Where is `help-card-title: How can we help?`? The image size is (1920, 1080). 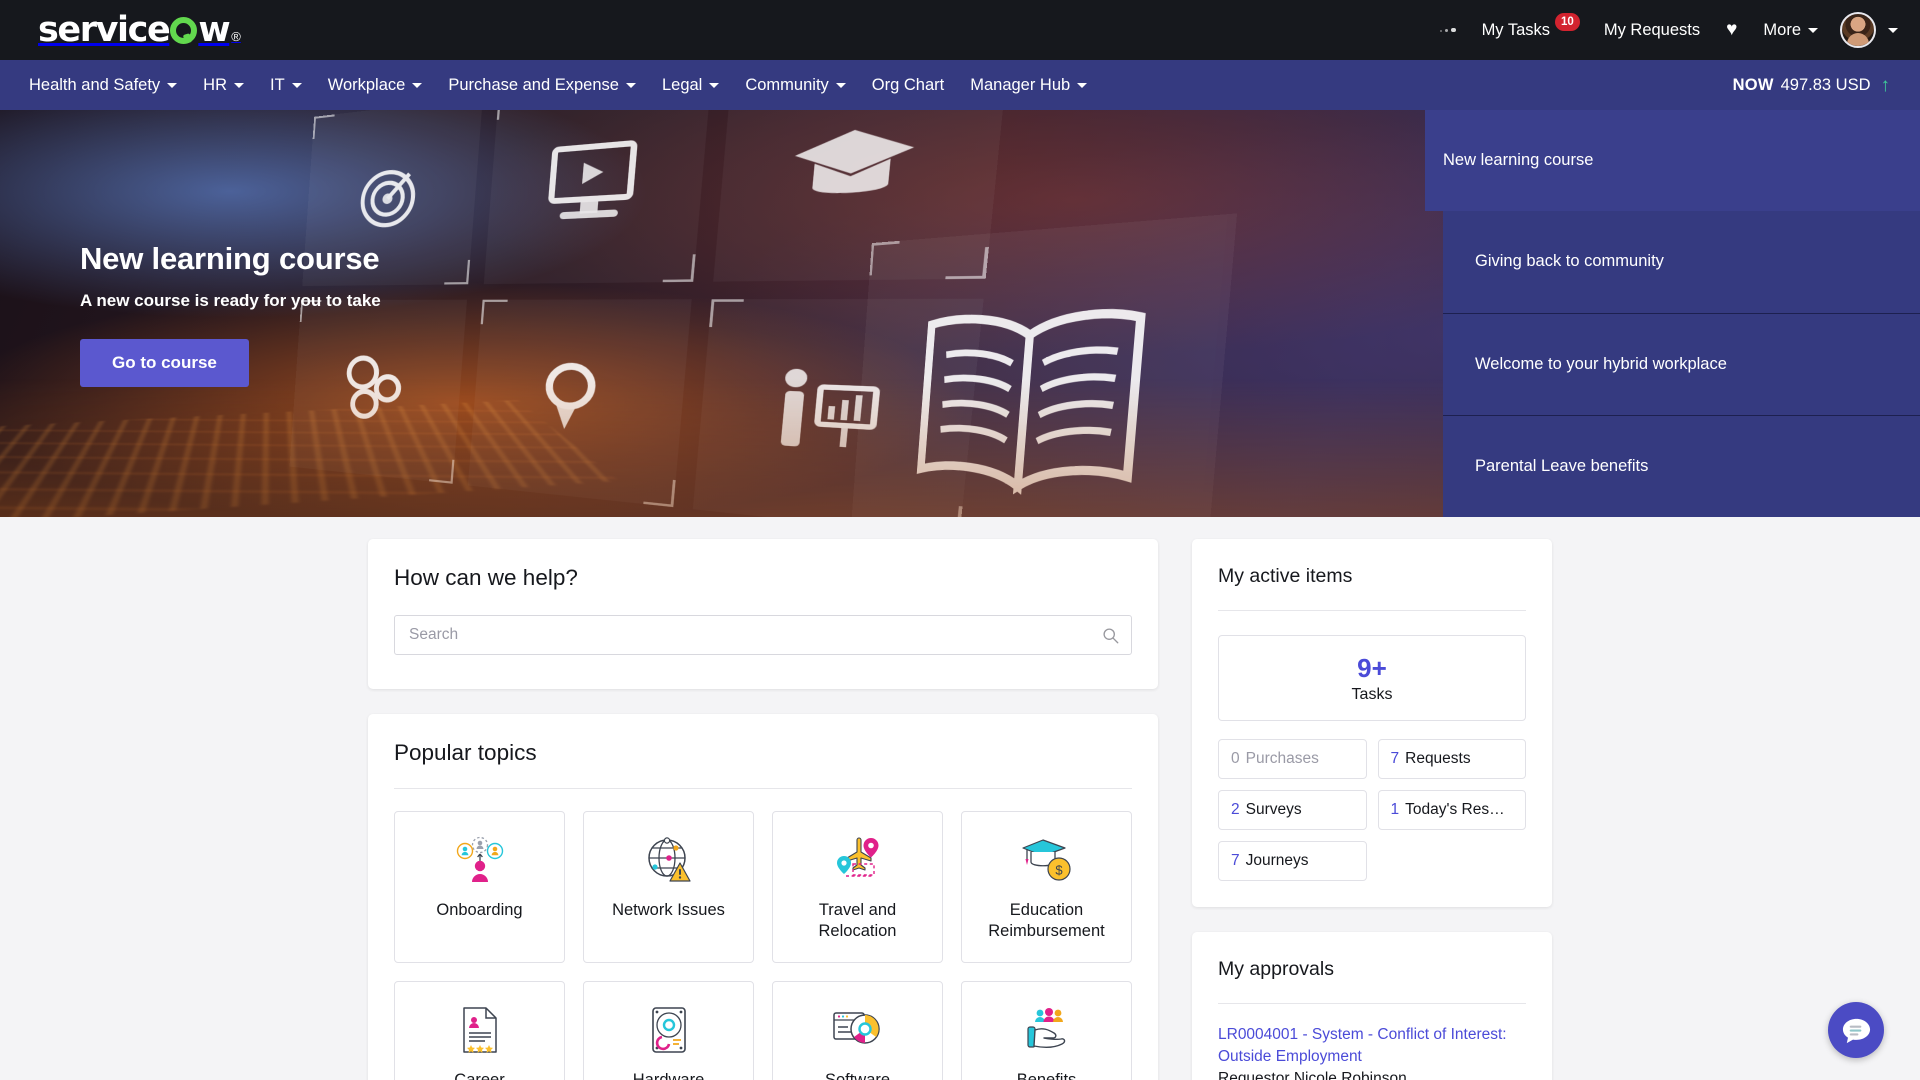
help-card-title: How can we help? is located at coordinates (486, 577).